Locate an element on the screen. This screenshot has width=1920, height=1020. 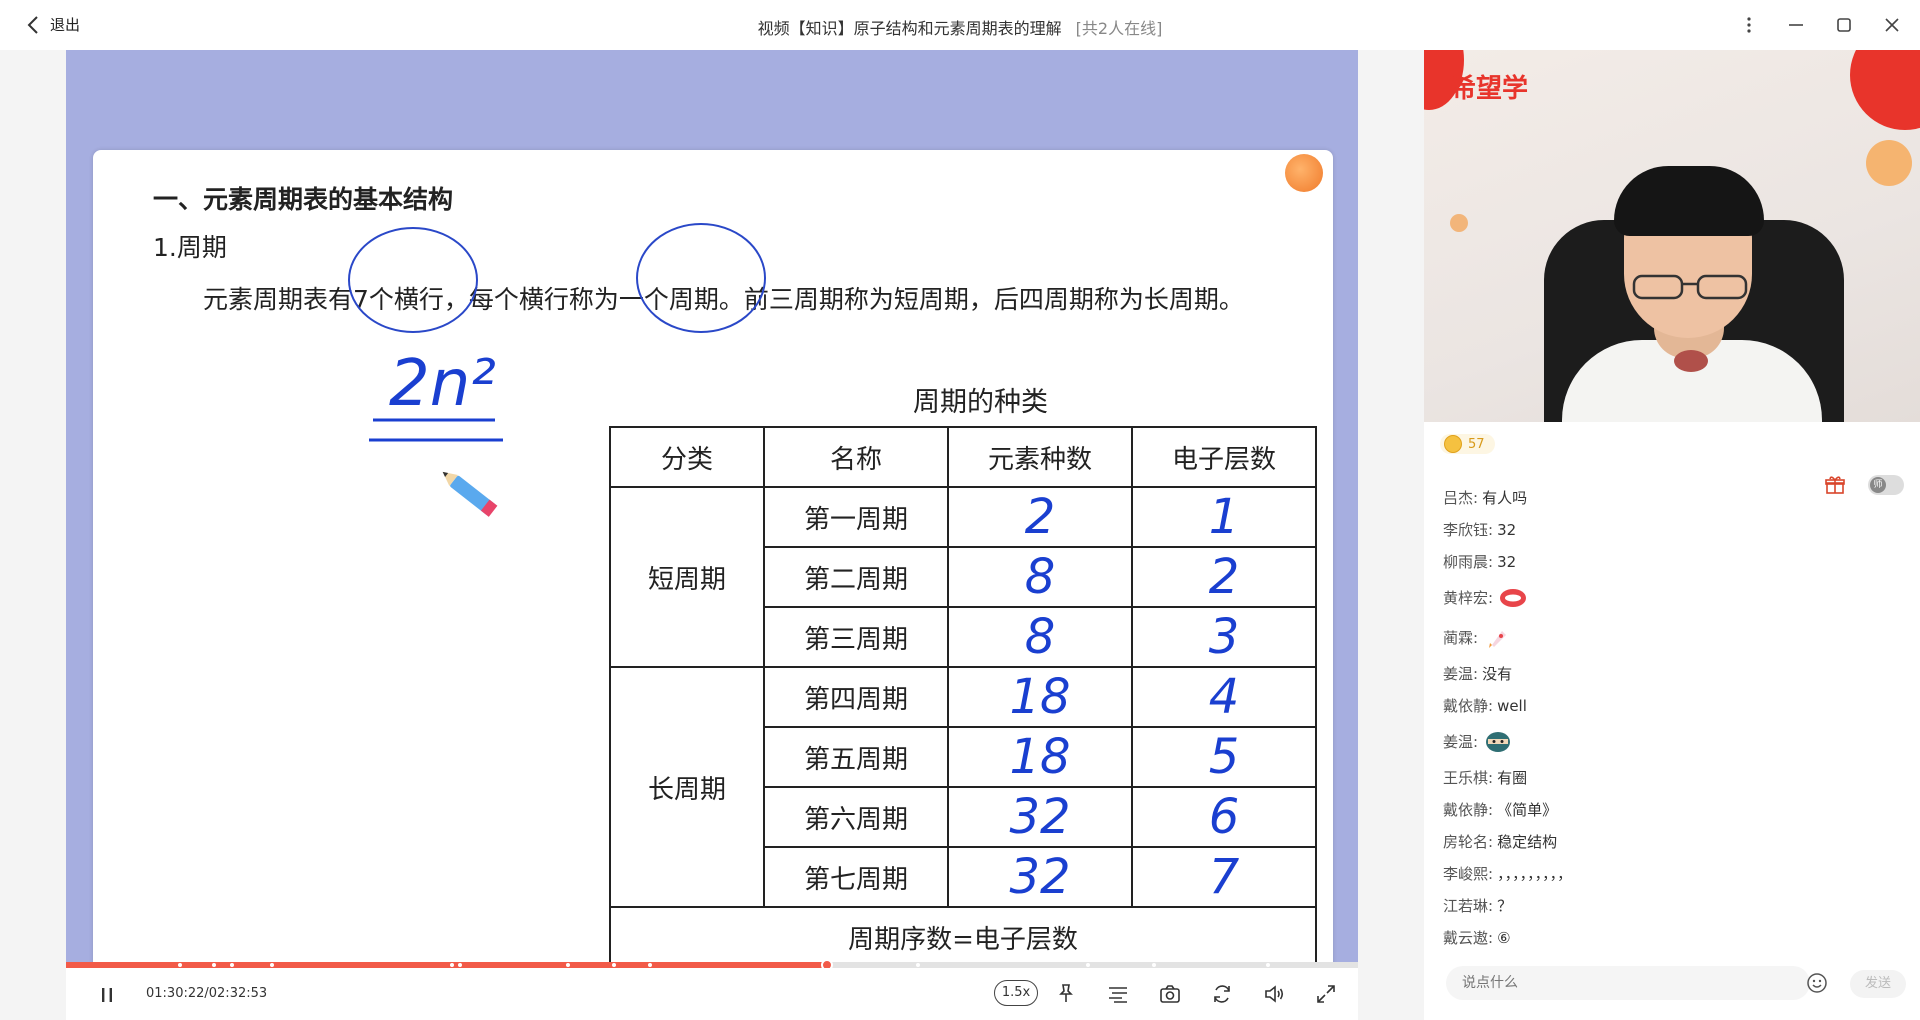
chat-message: 蔺霖: is located at coordinates (1663, 638).